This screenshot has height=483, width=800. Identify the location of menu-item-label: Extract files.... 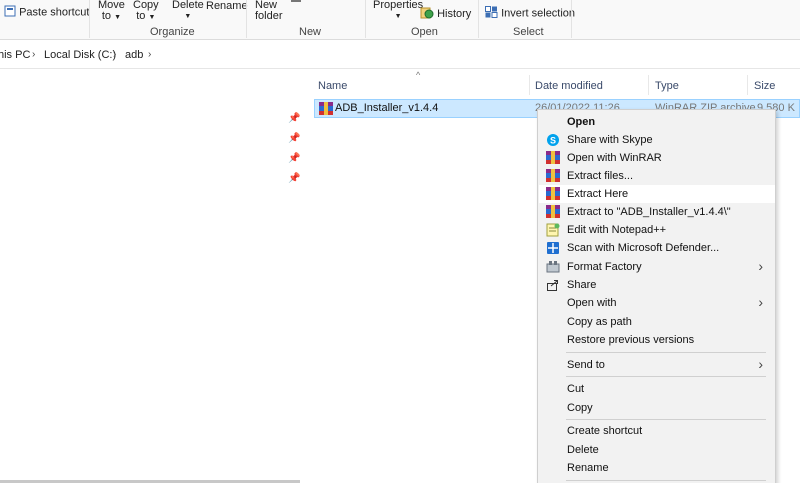
(600, 176).